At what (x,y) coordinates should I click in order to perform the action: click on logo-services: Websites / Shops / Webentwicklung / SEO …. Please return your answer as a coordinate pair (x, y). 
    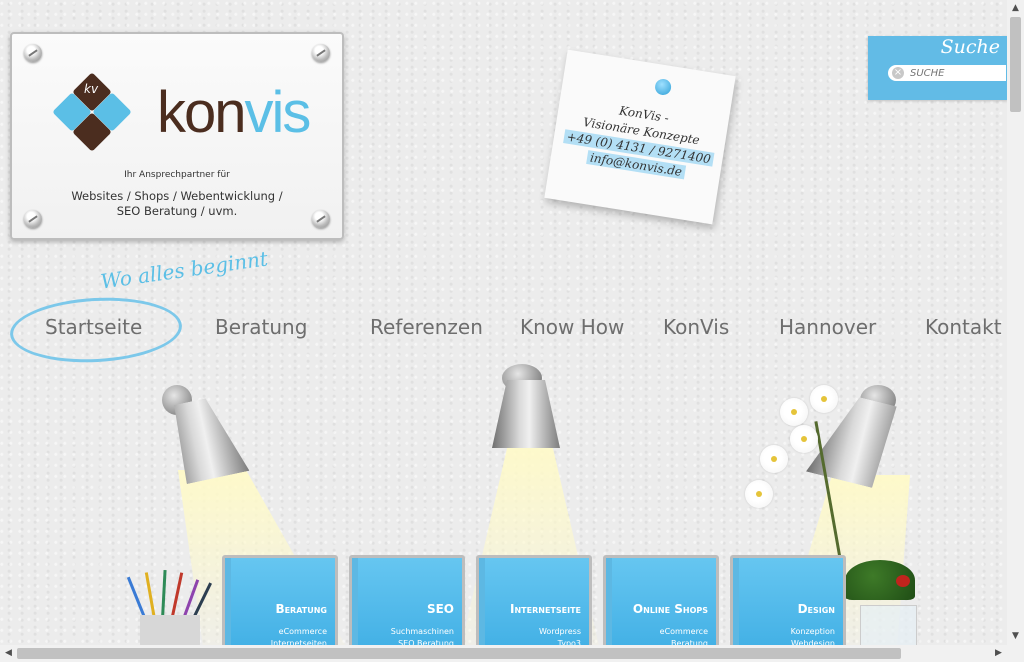
    Looking at the image, I should click on (177, 204).